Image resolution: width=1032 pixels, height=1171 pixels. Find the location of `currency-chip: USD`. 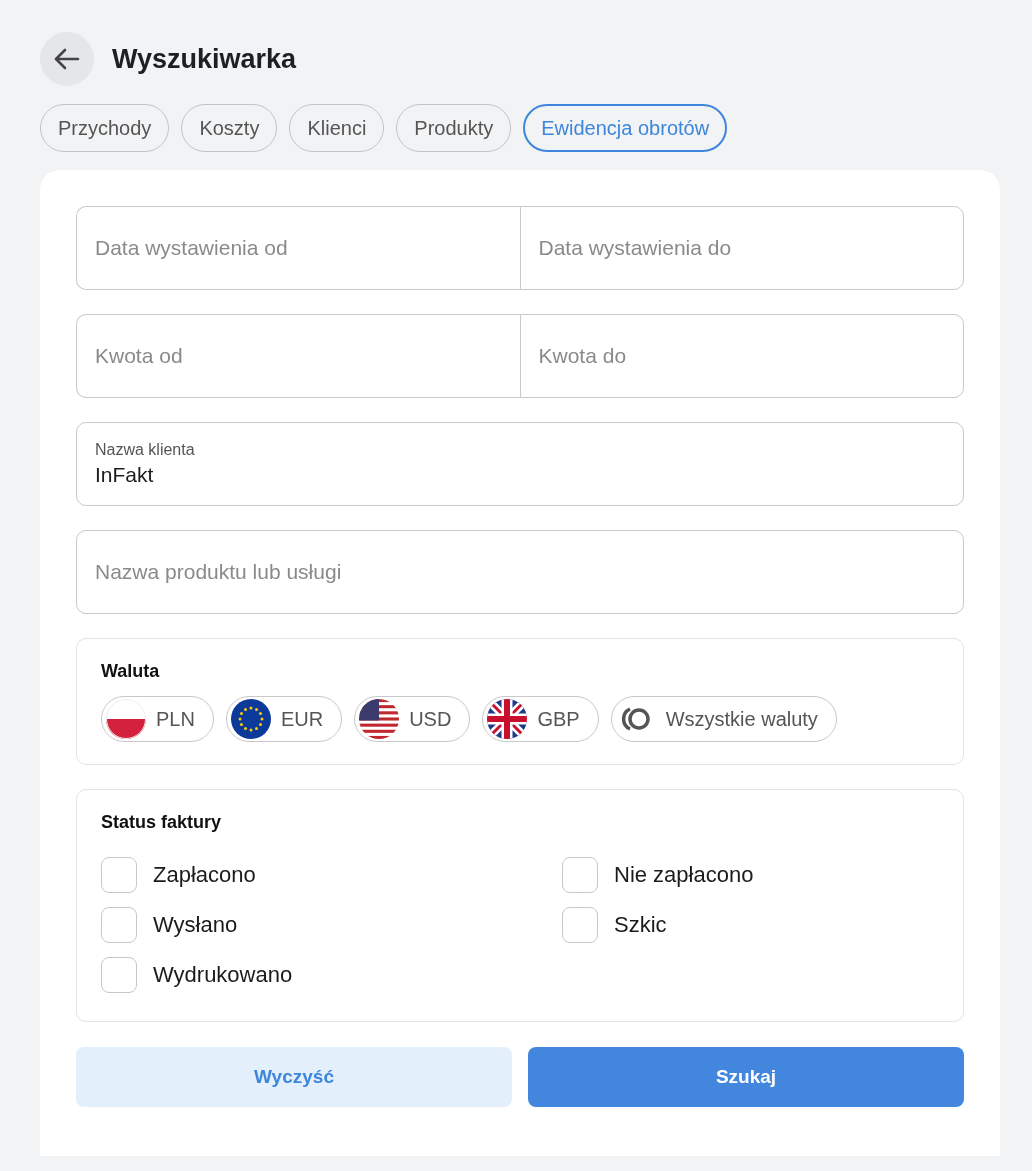

currency-chip: USD is located at coordinates (412, 719).